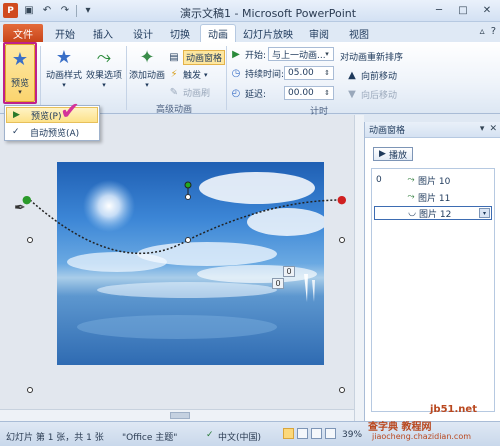  I want to click on checkmark-icon: ✓, so click(16, 132).